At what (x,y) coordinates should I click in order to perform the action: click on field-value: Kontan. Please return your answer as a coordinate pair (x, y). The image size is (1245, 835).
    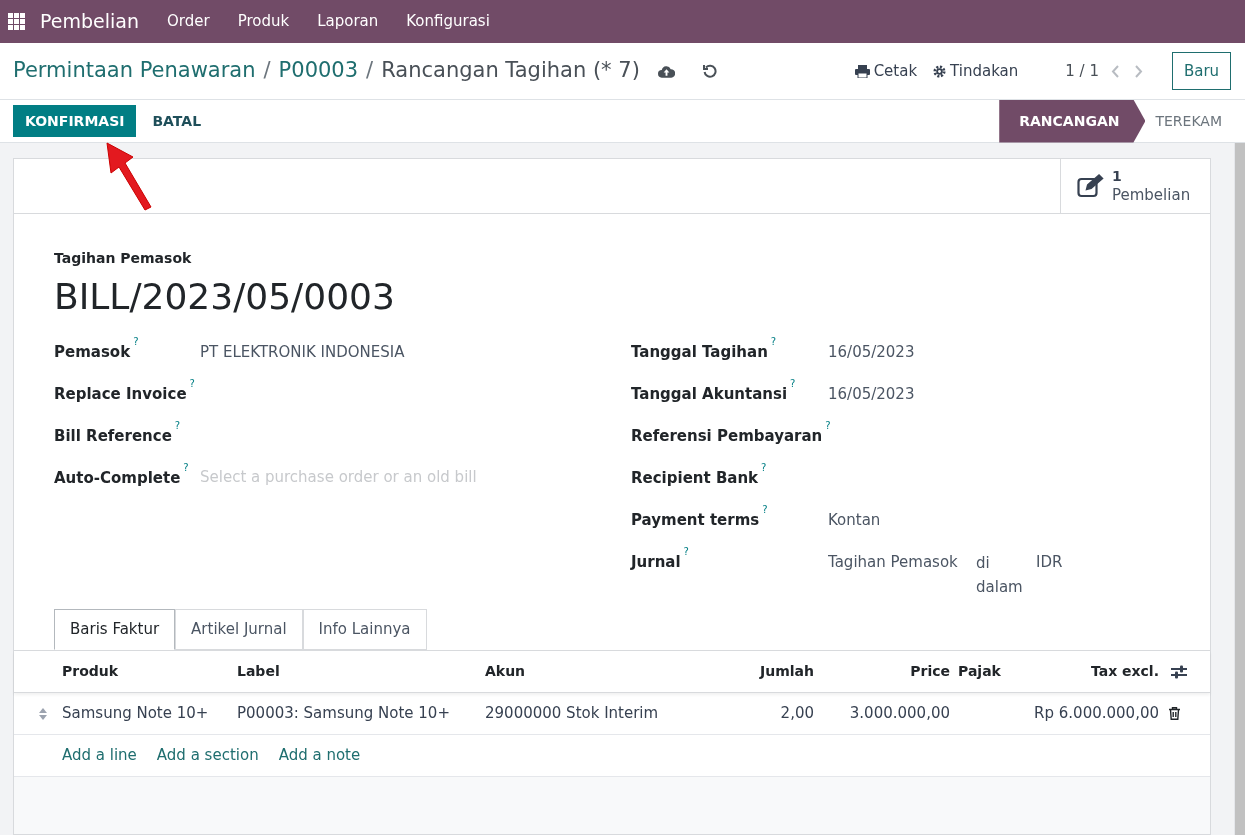
    Looking at the image, I should click on (854, 520).